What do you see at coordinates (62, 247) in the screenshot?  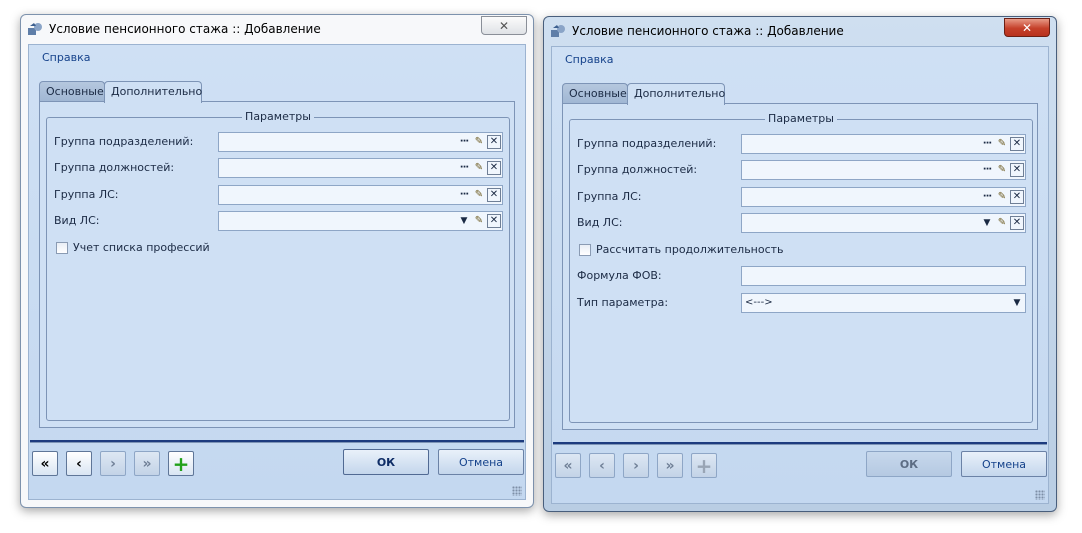 I see `profession-list-checkbox` at bounding box center [62, 247].